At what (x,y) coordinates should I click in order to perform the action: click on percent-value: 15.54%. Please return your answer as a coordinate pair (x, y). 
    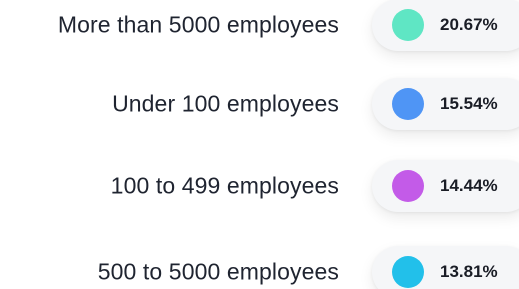
    Looking at the image, I should click on (469, 103).